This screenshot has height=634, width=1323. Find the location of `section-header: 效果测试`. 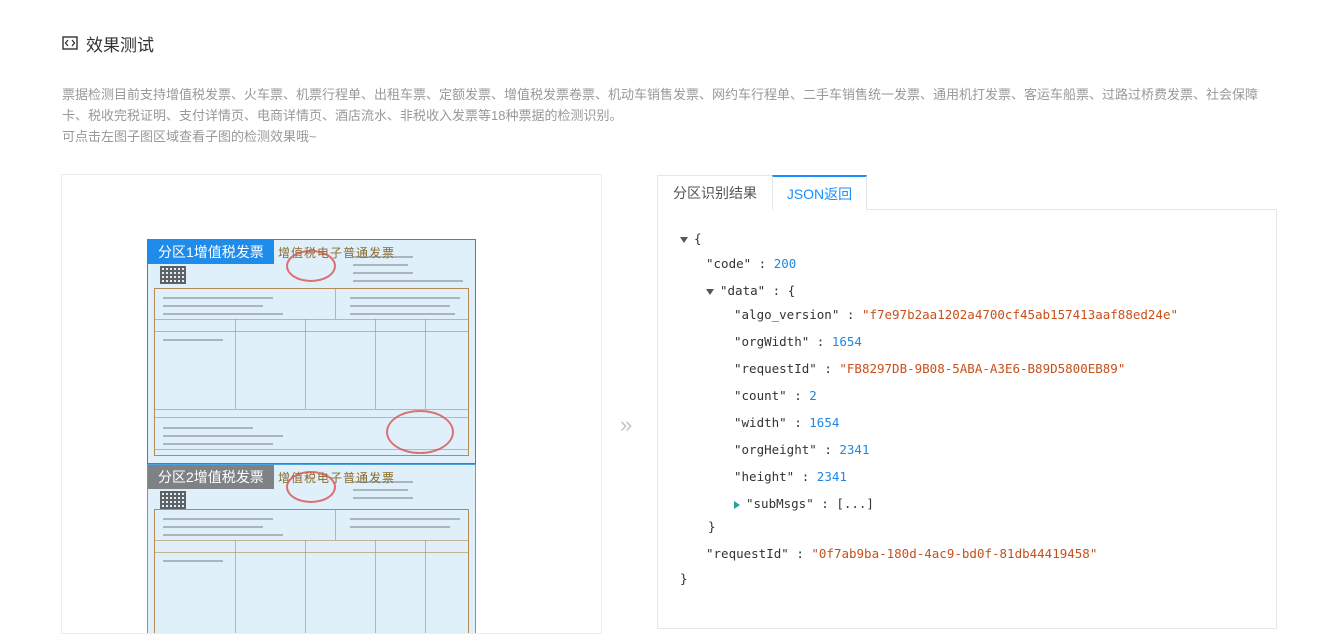

section-header: 效果测试 is located at coordinates (108, 43).